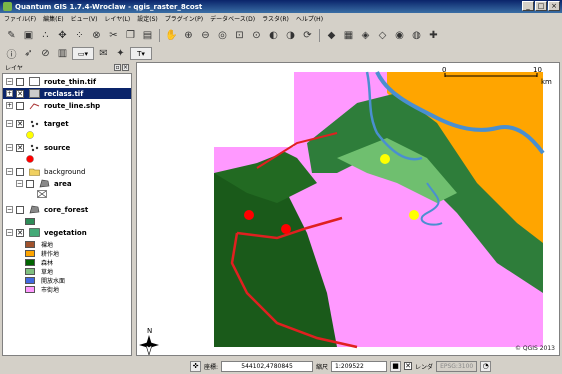  Describe the element at coordinates (290, 35) in the screenshot. I see `zoom-next-icon: ◑` at that location.